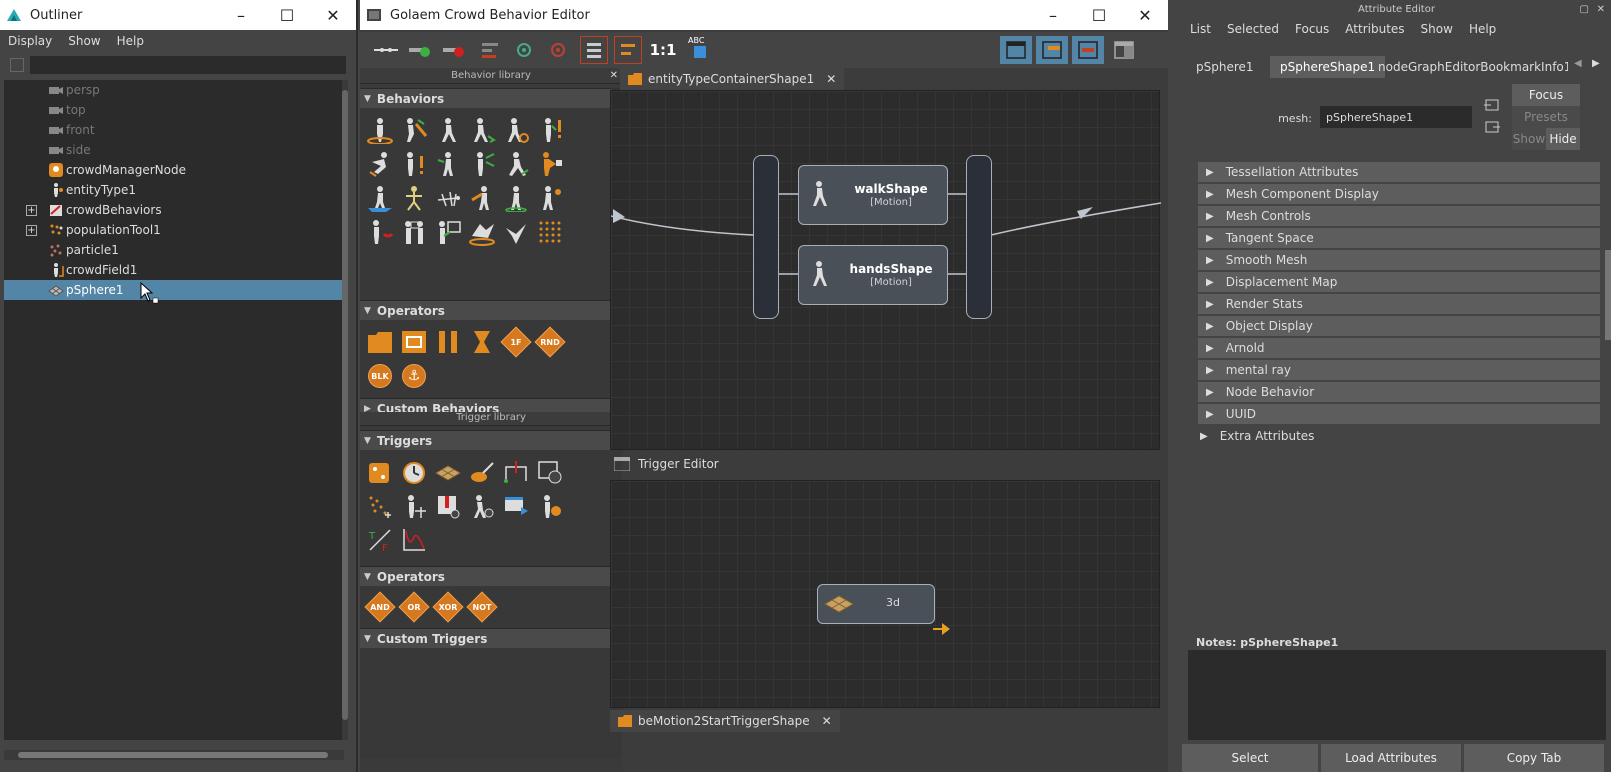  I want to click on trigger-shader-icon, so click(550, 506).